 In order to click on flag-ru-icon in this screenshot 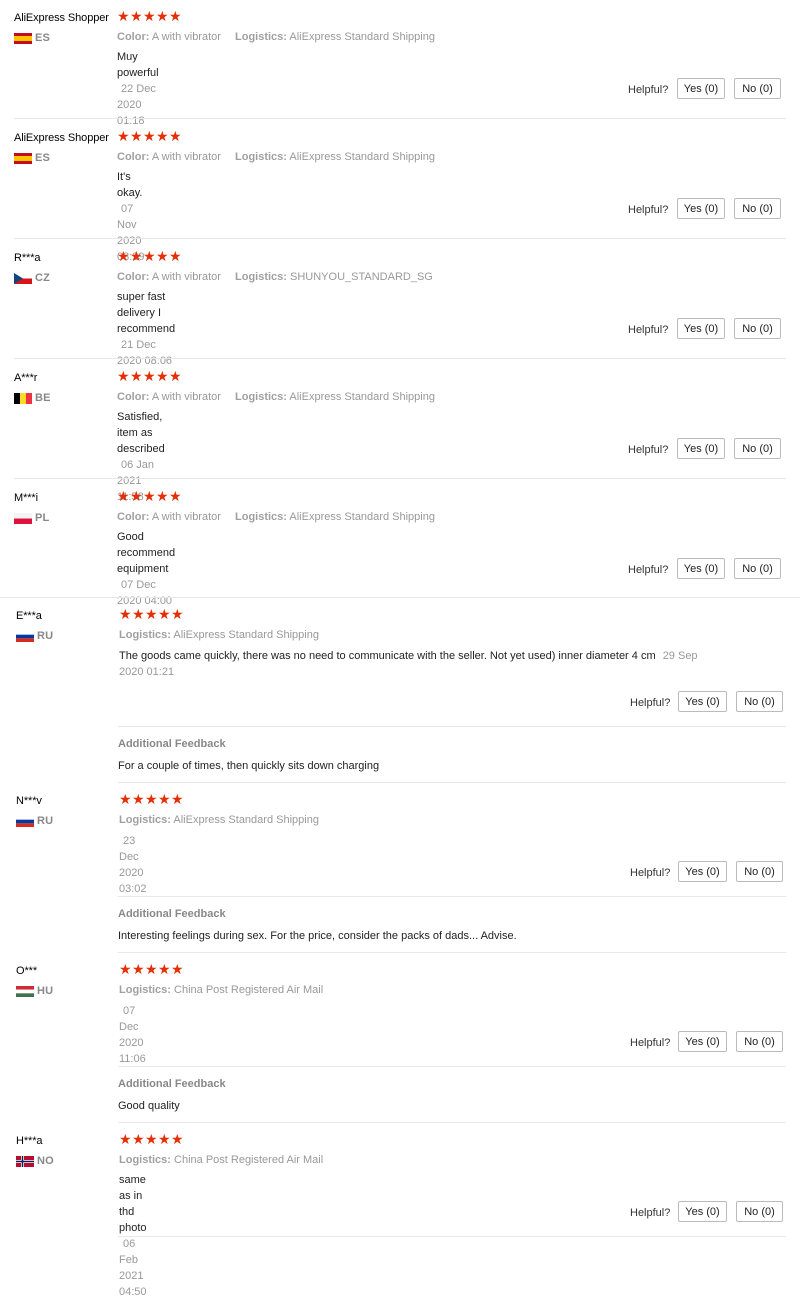, I will do `click(25, 636)`.